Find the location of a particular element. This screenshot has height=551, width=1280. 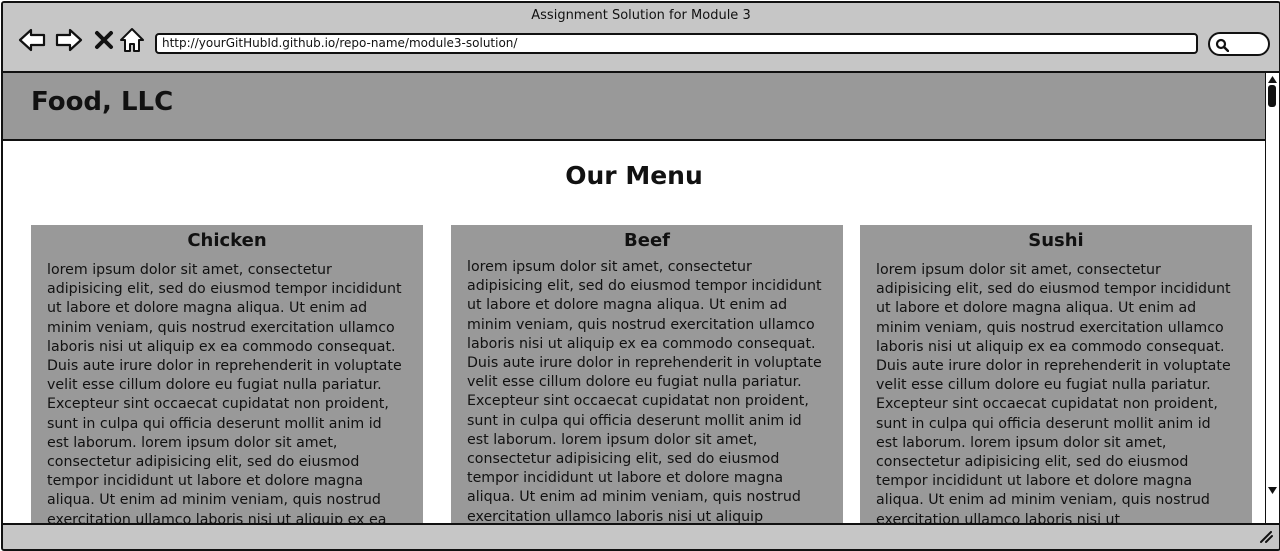

scroll-up-arrow is located at coordinates (1272, 79).